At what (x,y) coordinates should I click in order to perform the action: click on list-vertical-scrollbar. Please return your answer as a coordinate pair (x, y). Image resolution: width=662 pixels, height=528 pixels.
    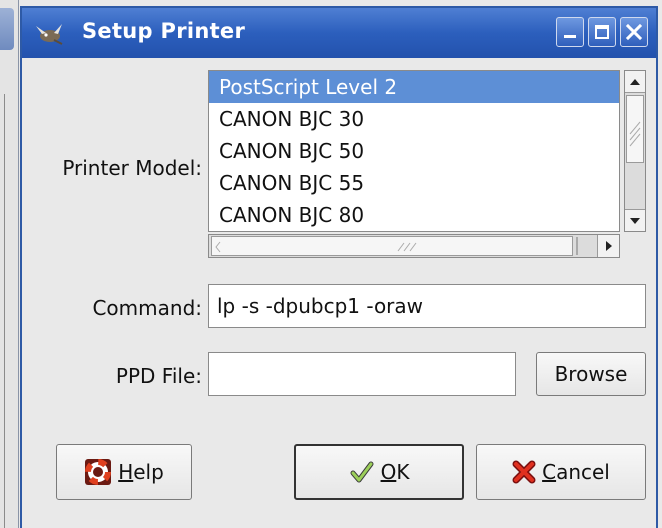
    Looking at the image, I should click on (635, 151).